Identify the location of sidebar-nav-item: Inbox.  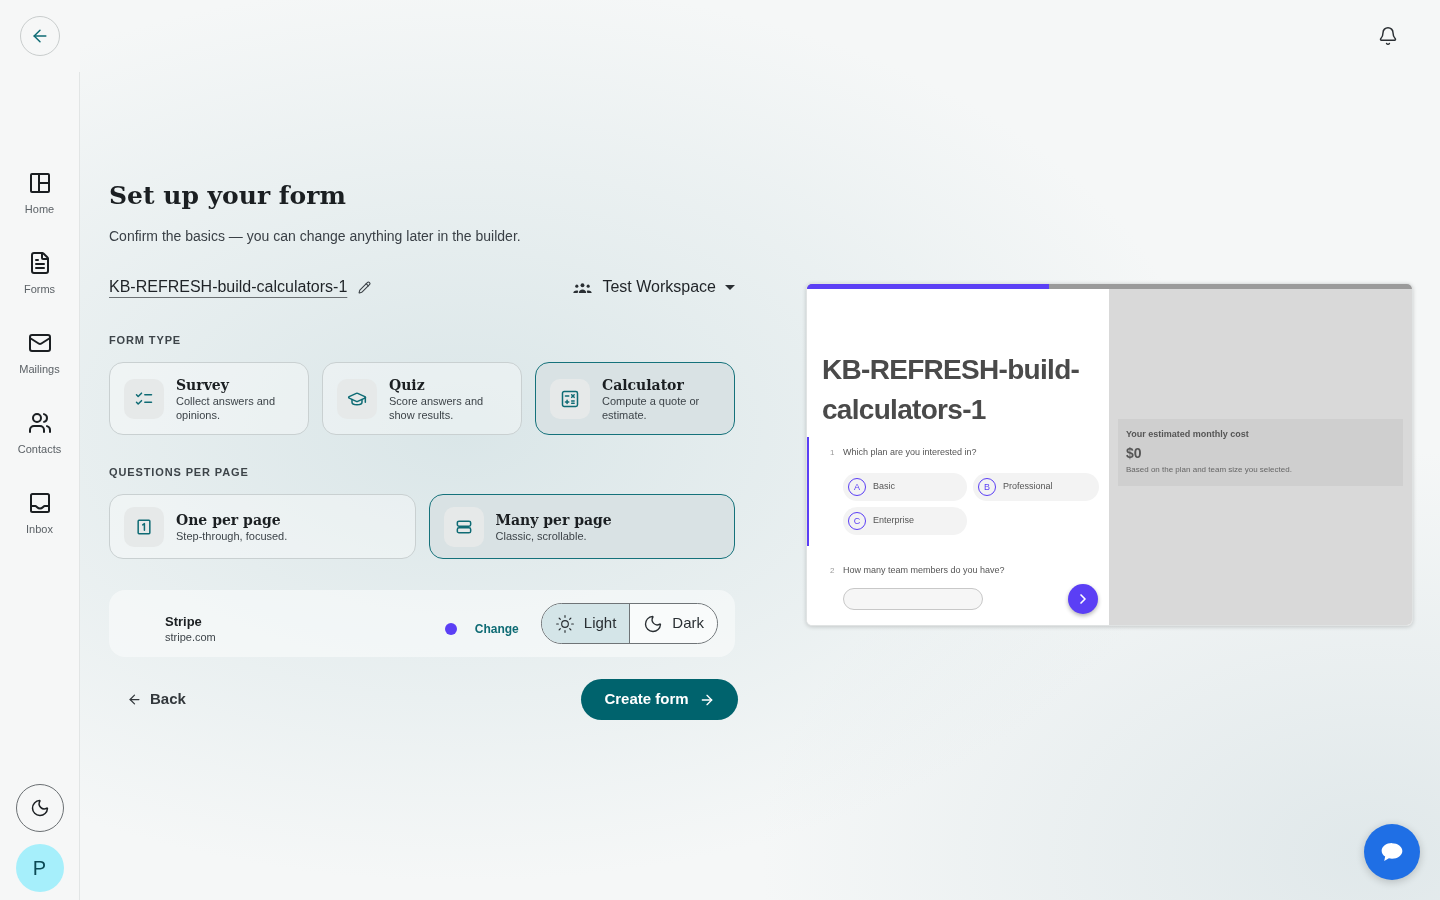
(39, 514).